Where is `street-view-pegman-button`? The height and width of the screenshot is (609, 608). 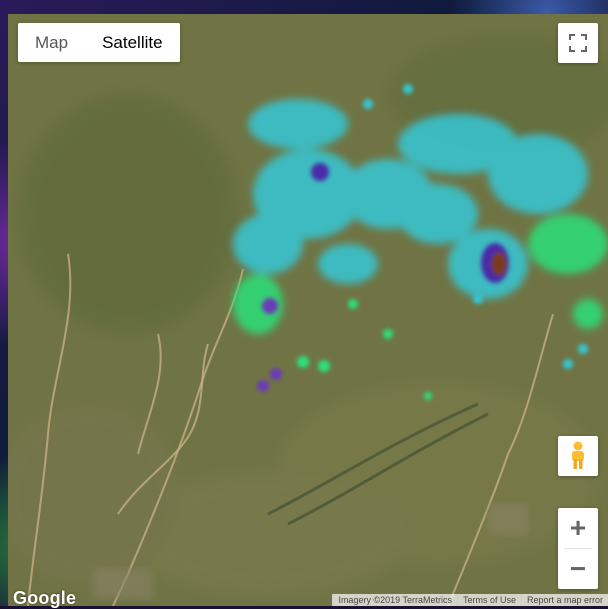
street-view-pegman-button is located at coordinates (578, 456).